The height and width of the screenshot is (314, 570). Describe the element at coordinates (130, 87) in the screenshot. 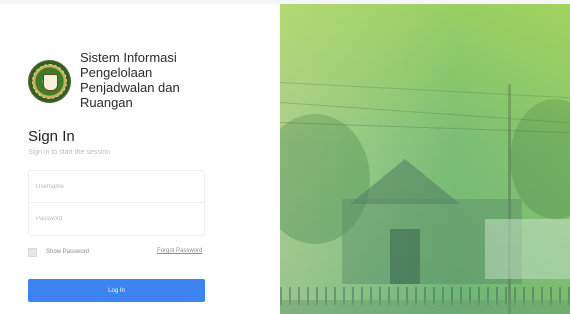

I see `app-title-line: Penjadwalan dan` at that location.